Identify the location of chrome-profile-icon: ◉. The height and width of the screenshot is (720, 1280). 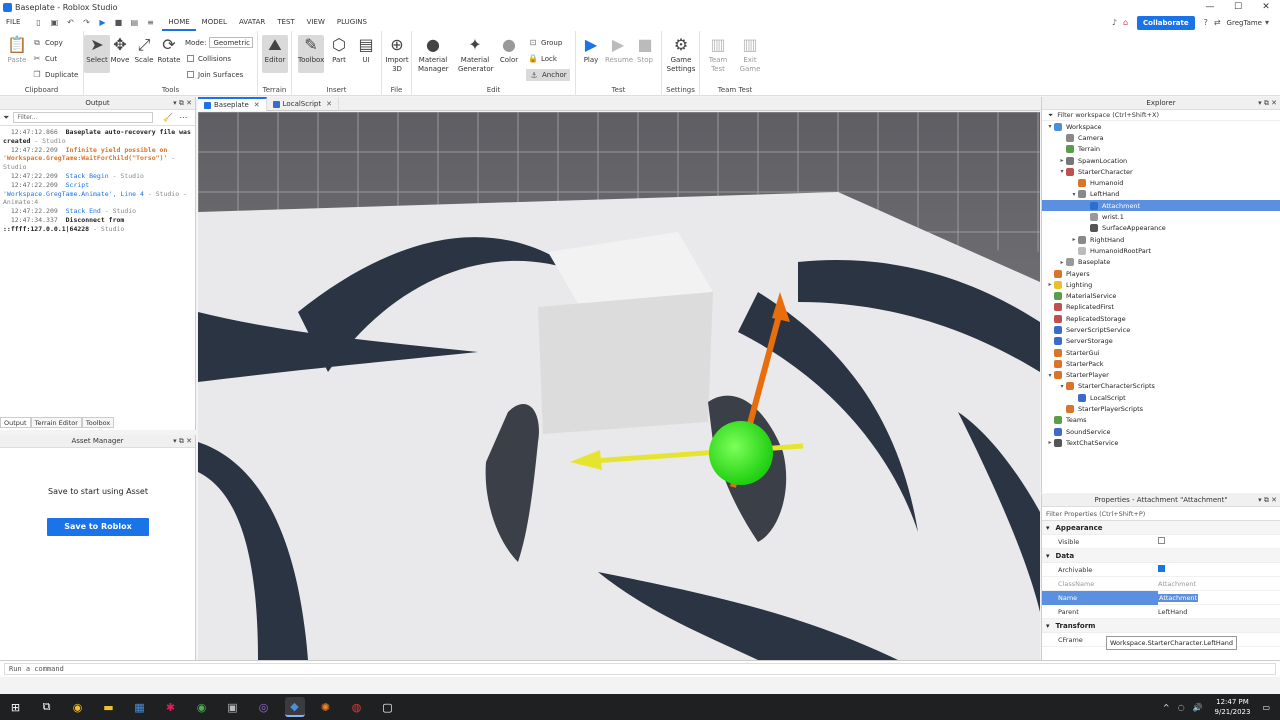
(202, 707).